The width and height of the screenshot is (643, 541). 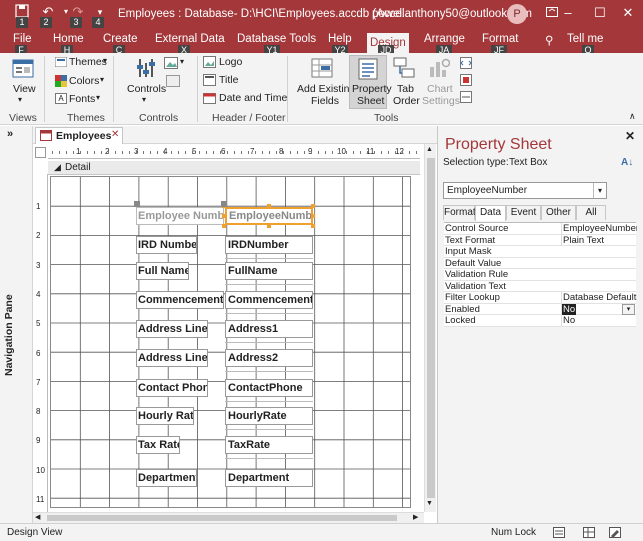 What do you see at coordinates (599, 297) in the screenshot?
I see `property-value: Database Default` at bounding box center [599, 297].